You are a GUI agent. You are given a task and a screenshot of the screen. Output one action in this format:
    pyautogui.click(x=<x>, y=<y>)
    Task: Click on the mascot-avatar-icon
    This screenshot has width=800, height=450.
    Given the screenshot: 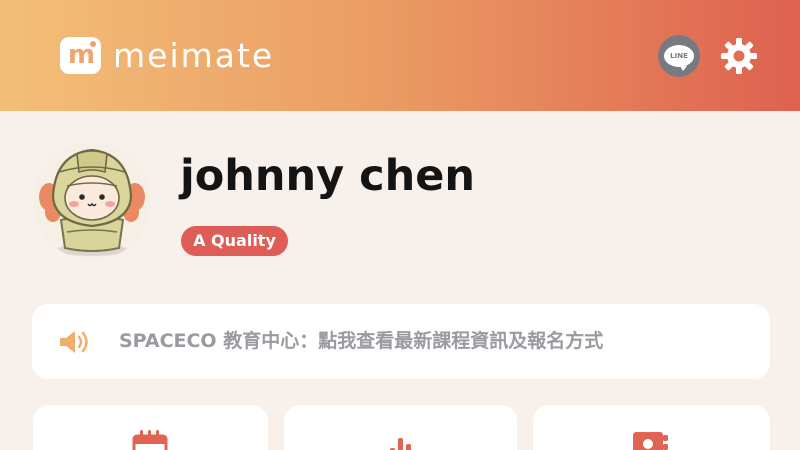 What is the action you would take?
    pyautogui.click(x=92, y=202)
    